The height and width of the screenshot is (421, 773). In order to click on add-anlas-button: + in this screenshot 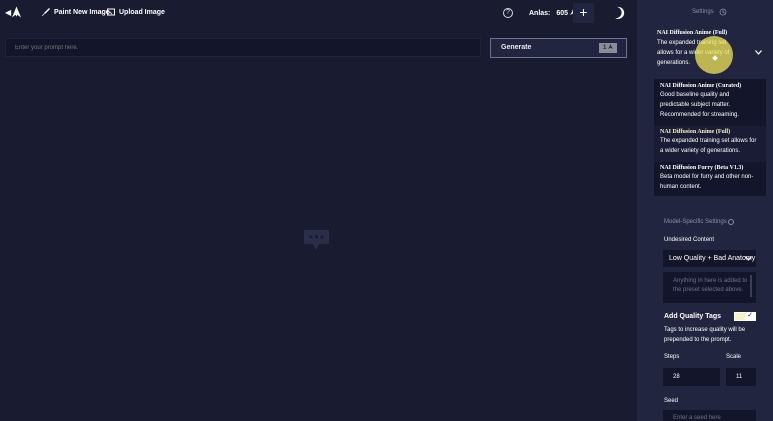, I will do `click(583, 13)`.